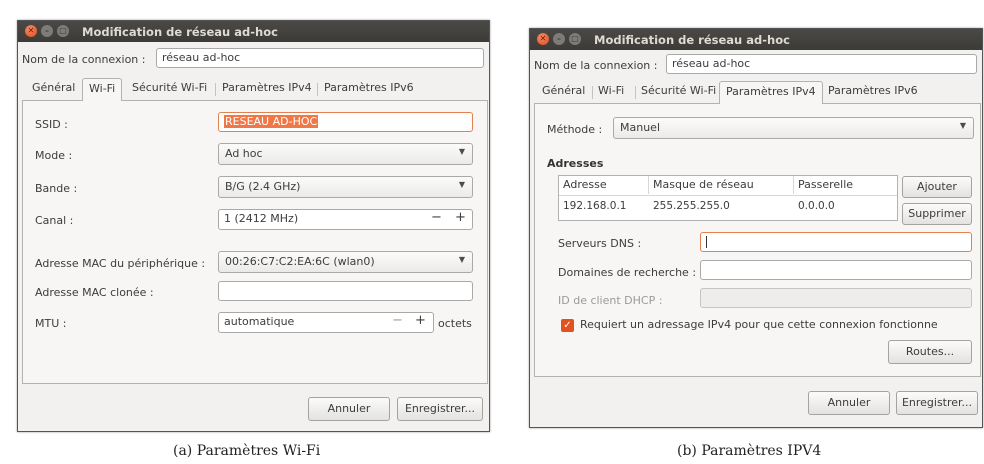 This screenshot has height=464, width=984. What do you see at coordinates (793, 128) in the screenshot?
I see `method-select: Manuel ▼` at bounding box center [793, 128].